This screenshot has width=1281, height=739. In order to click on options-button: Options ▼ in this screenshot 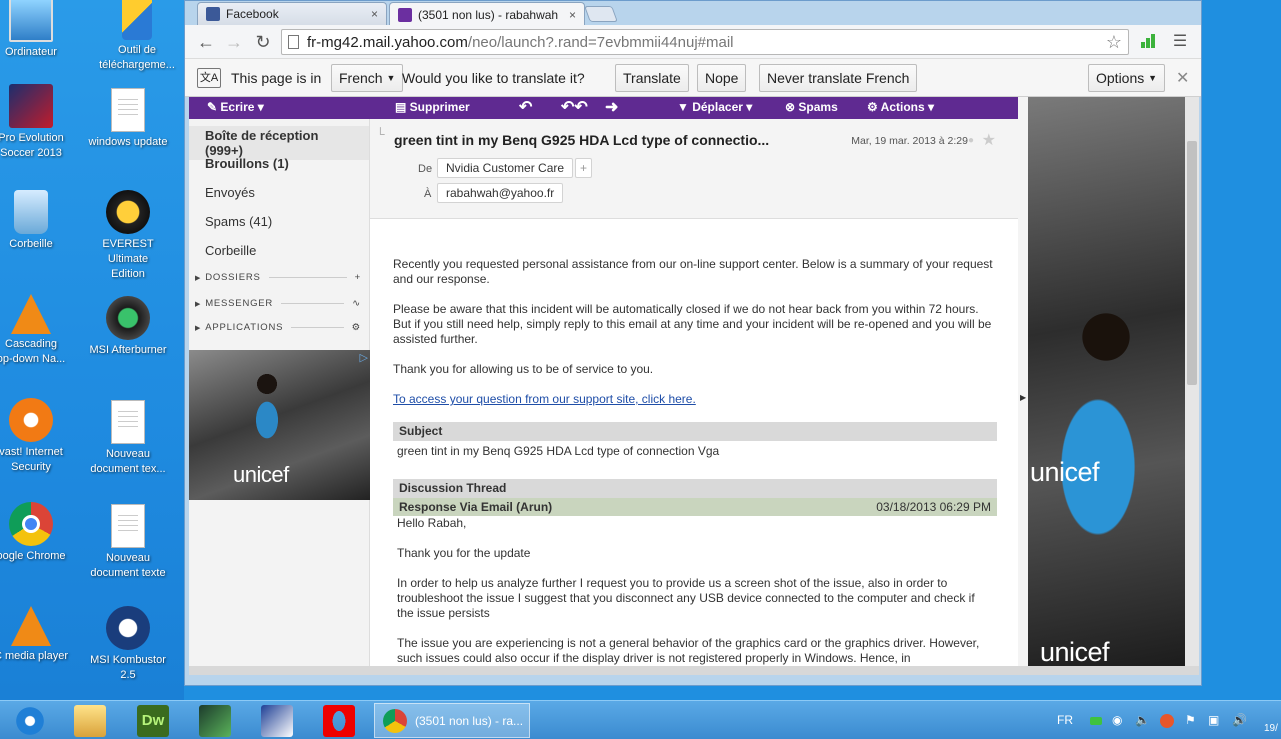, I will do `click(1127, 78)`.